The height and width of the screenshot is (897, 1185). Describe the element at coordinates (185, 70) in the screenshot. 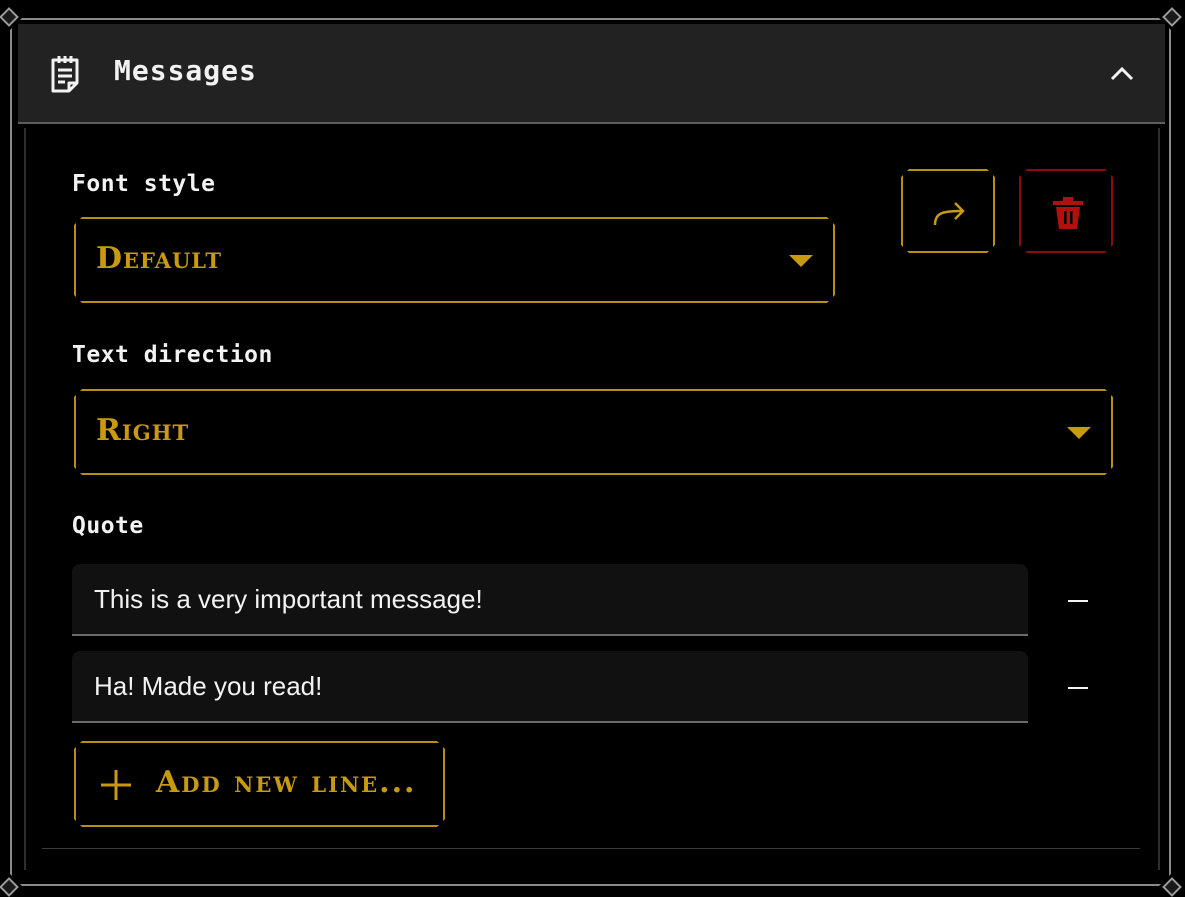

I see `panel-title: Messages` at that location.